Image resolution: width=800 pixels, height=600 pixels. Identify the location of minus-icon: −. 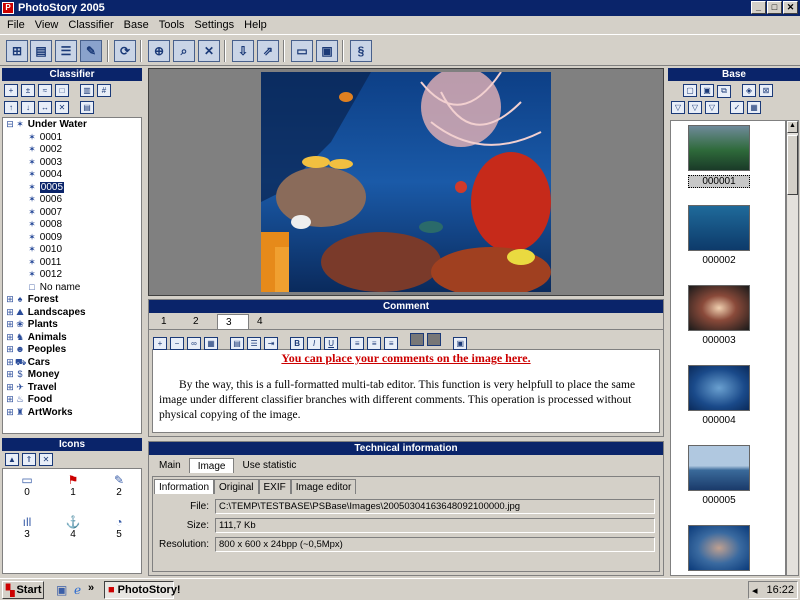
(177, 343).